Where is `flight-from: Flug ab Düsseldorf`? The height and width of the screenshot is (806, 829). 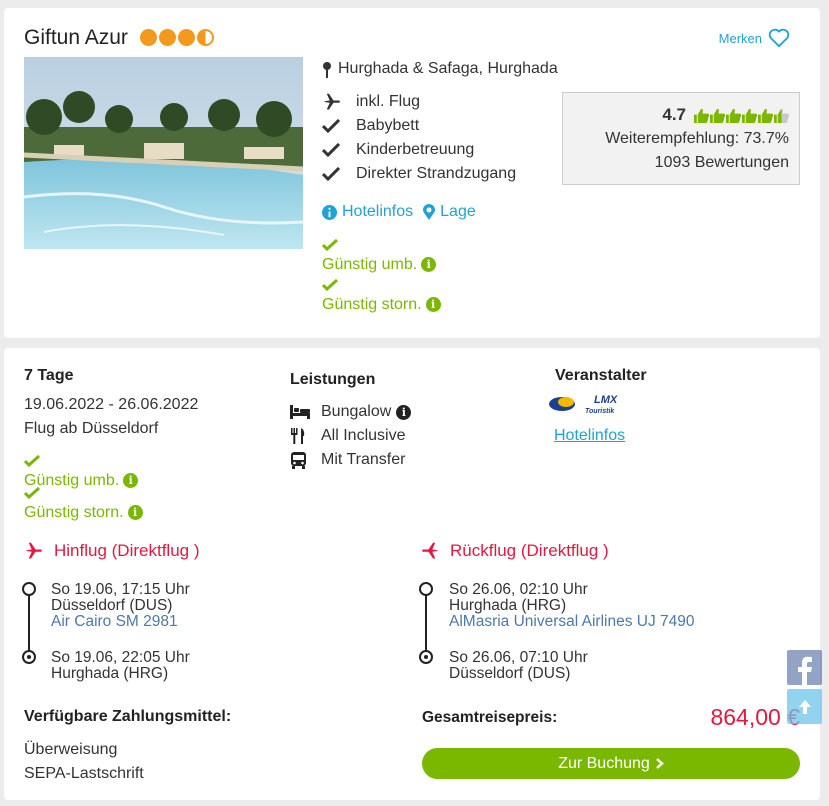
flight-from: Flug ab Düsseldorf is located at coordinates (91, 428).